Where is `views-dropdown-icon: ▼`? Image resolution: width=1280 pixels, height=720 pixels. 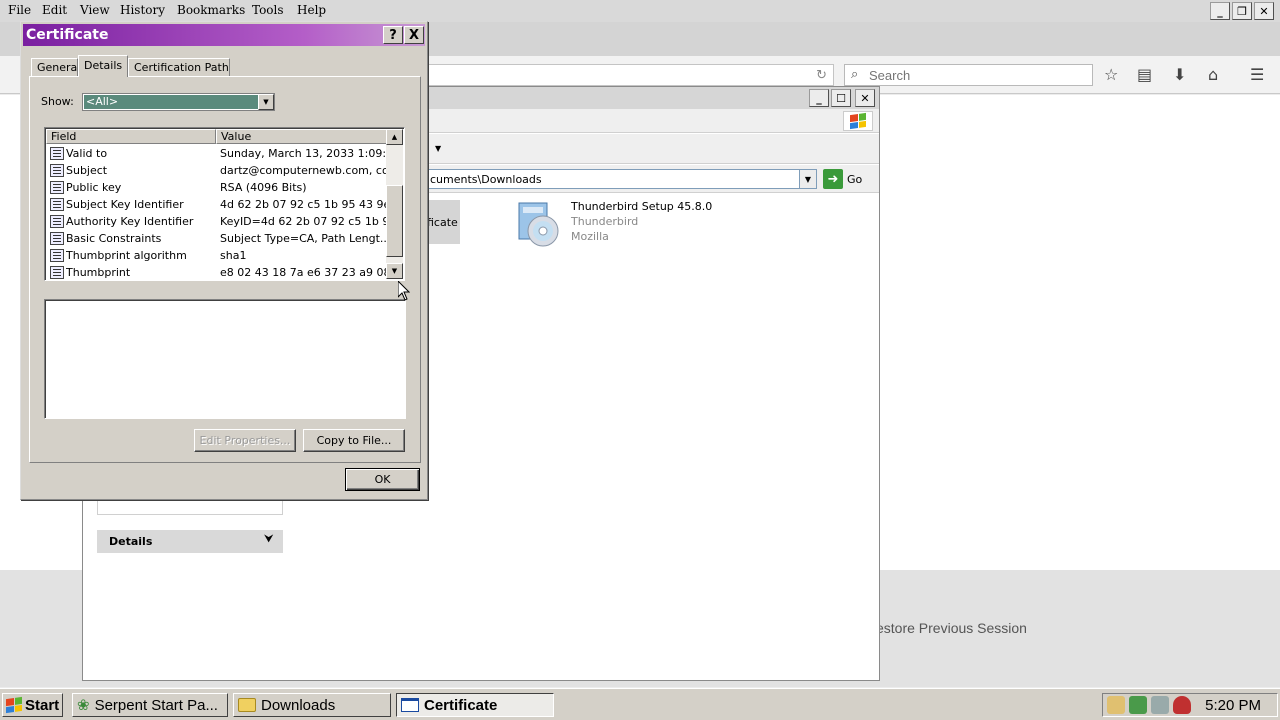
views-dropdown-icon: ▼ is located at coordinates (438, 148).